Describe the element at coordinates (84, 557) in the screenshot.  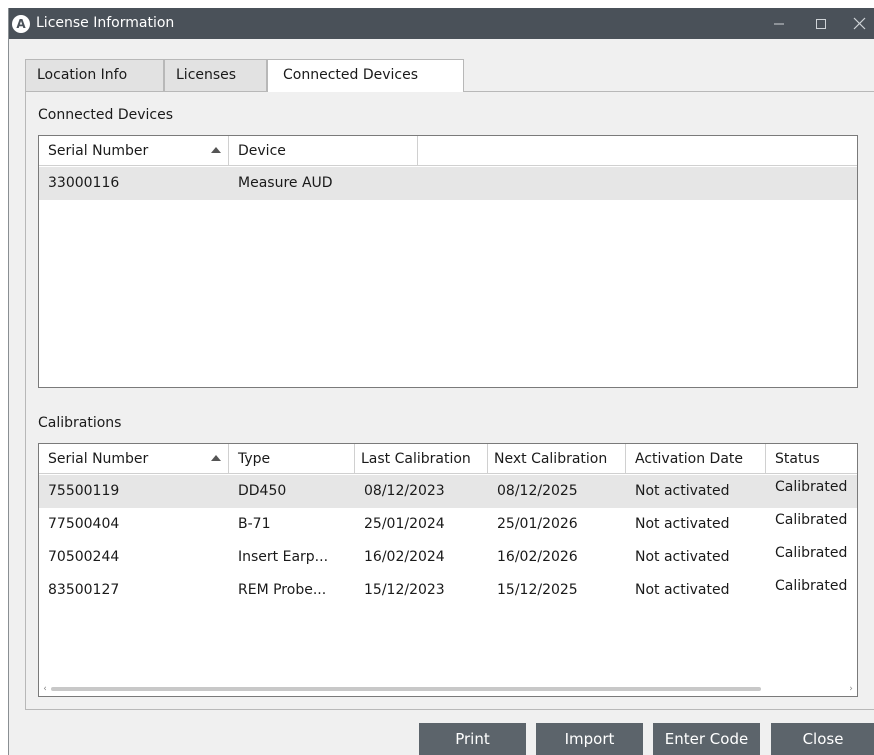
I see `serial-number-cell: 70500244` at that location.